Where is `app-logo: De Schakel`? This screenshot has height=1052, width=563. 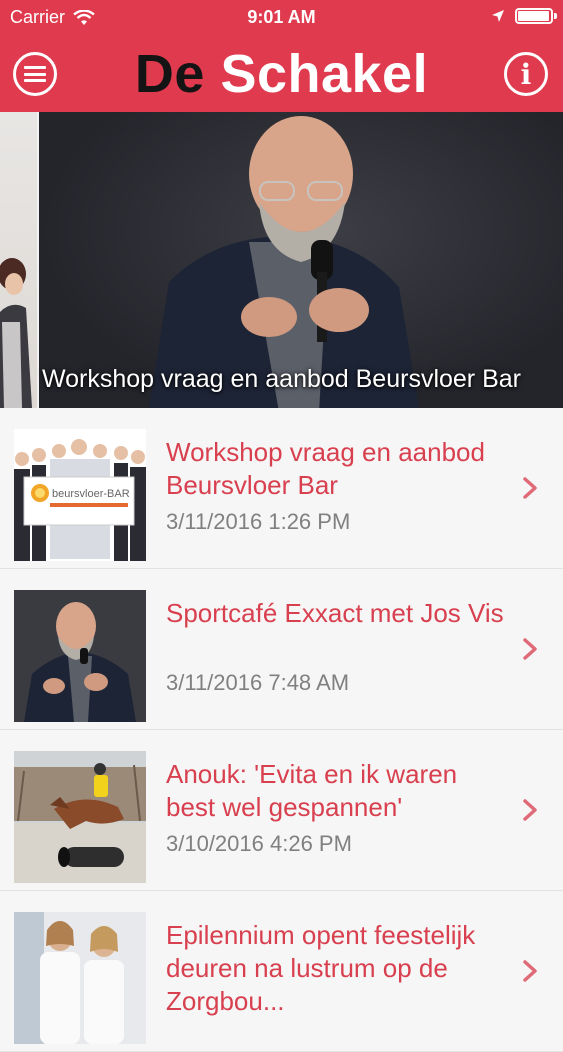
app-logo: De Schakel is located at coordinates (281, 74).